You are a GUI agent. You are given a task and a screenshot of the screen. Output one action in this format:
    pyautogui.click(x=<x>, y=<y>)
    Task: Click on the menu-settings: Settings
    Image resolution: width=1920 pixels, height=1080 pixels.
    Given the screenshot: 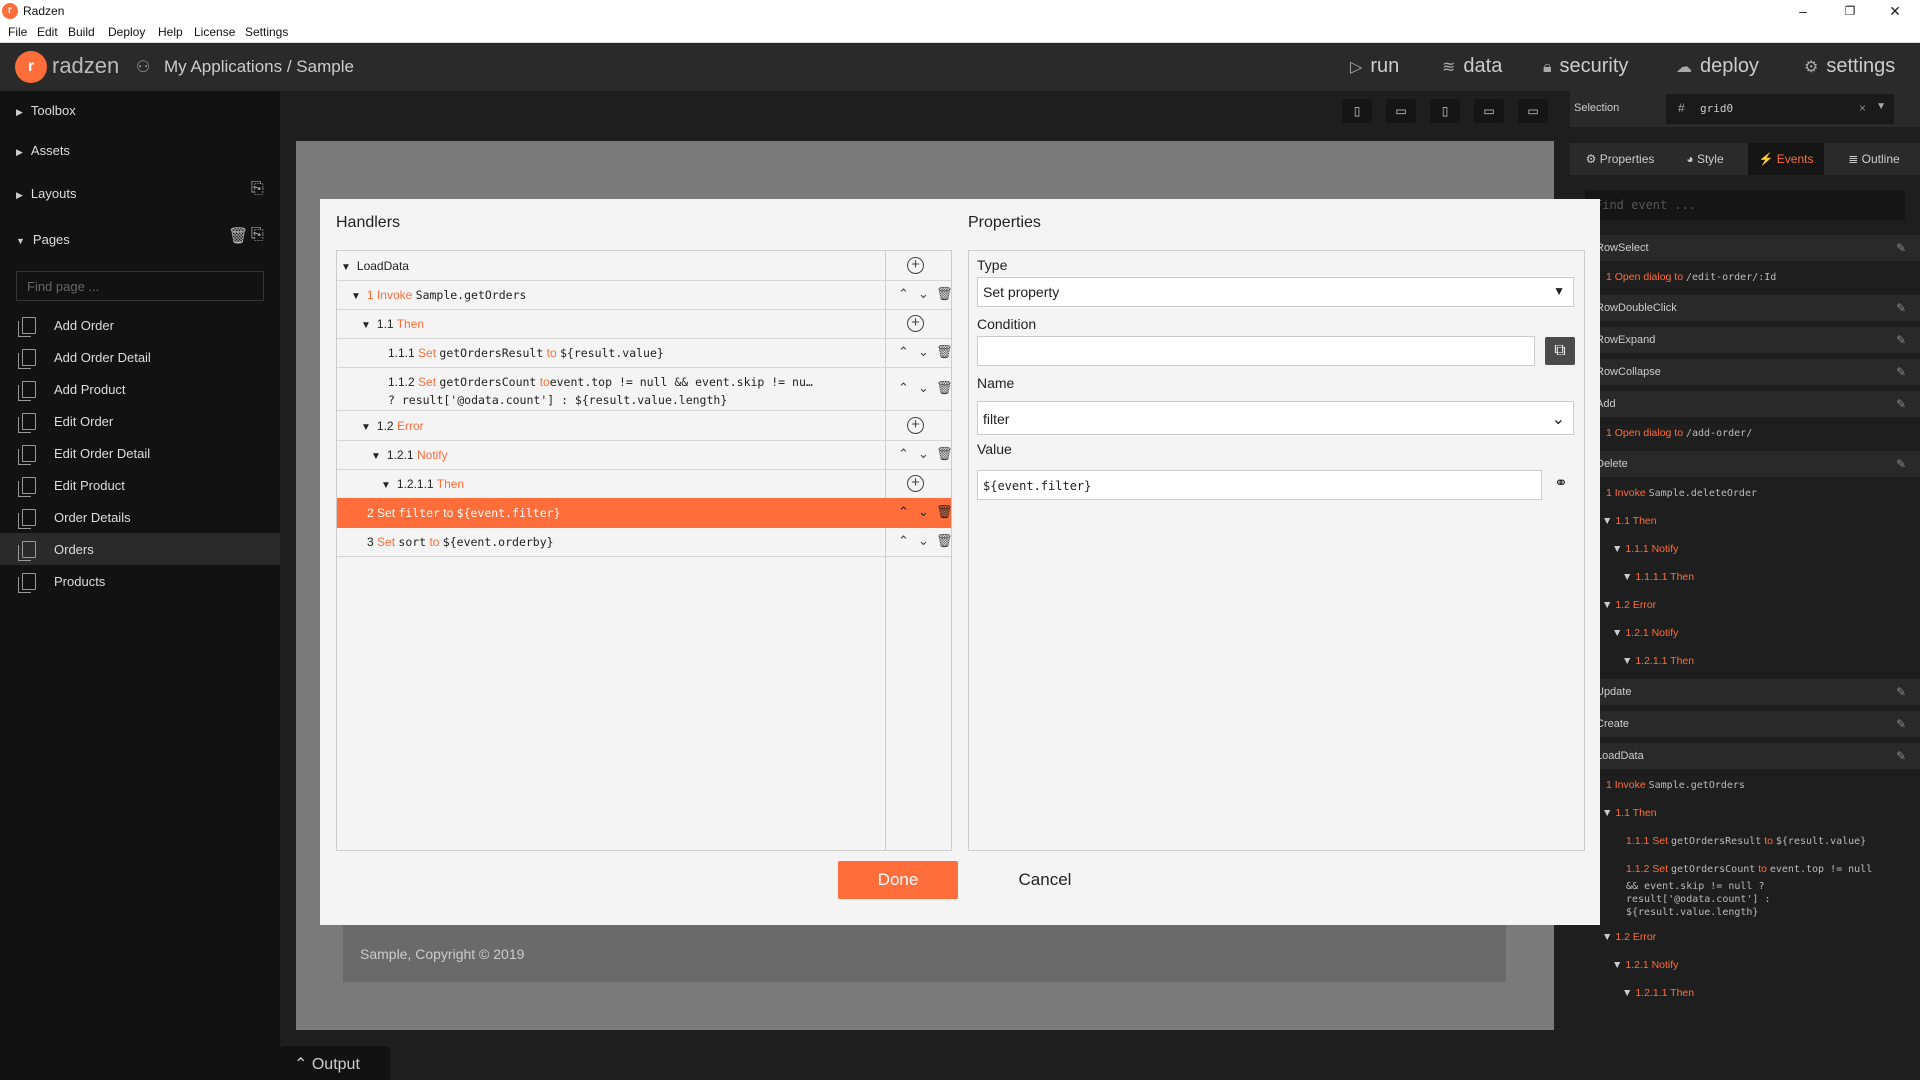 What is the action you would take?
    pyautogui.click(x=266, y=32)
    